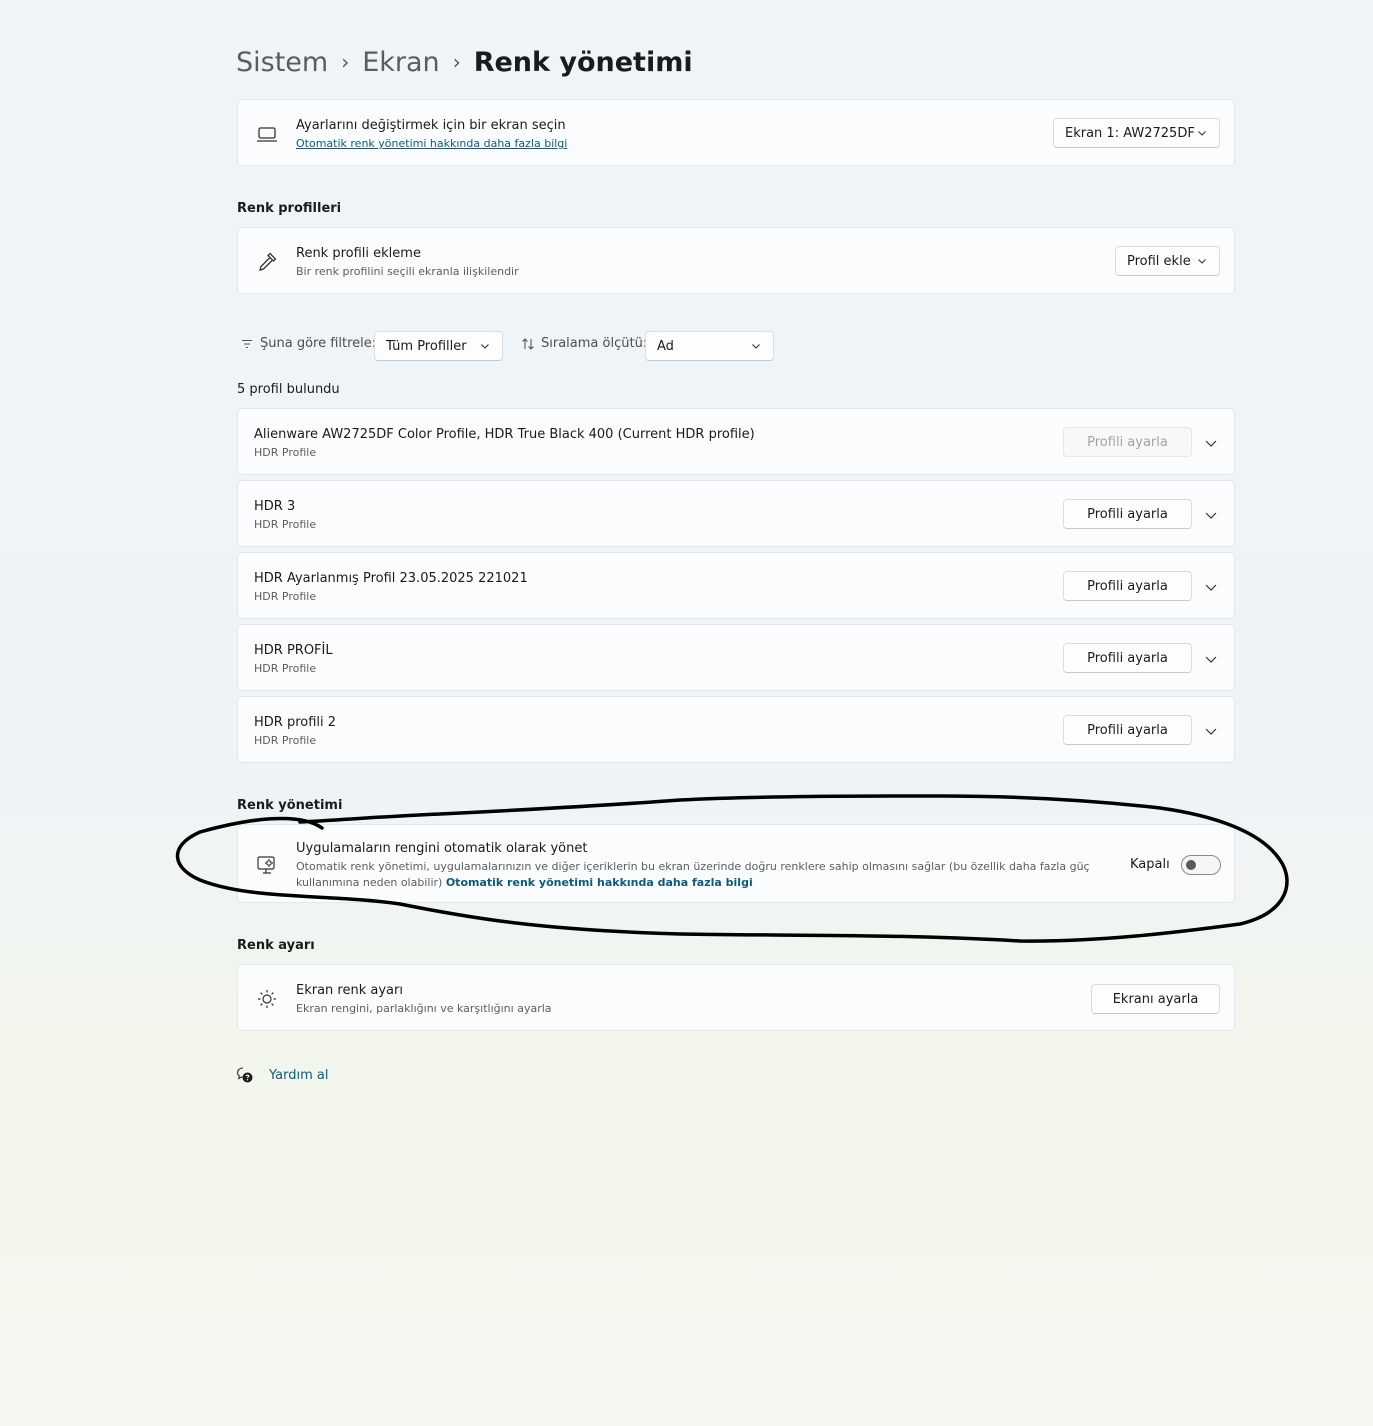 This screenshot has height=1426, width=1373. What do you see at coordinates (289, 208) in the screenshot?
I see `section-heading-color-profiles: Renk profilleri` at bounding box center [289, 208].